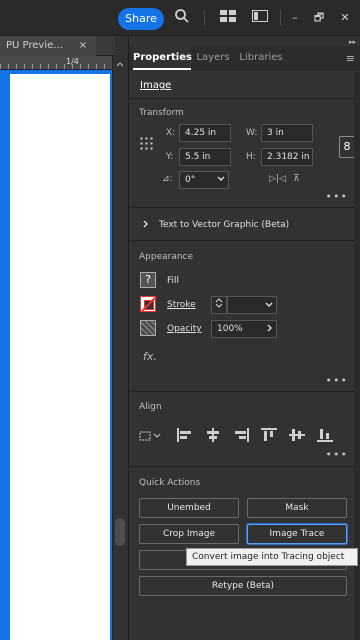  What do you see at coordinates (162, 58) in the screenshot?
I see `tab-properties: Properties` at bounding box center [162, 58].